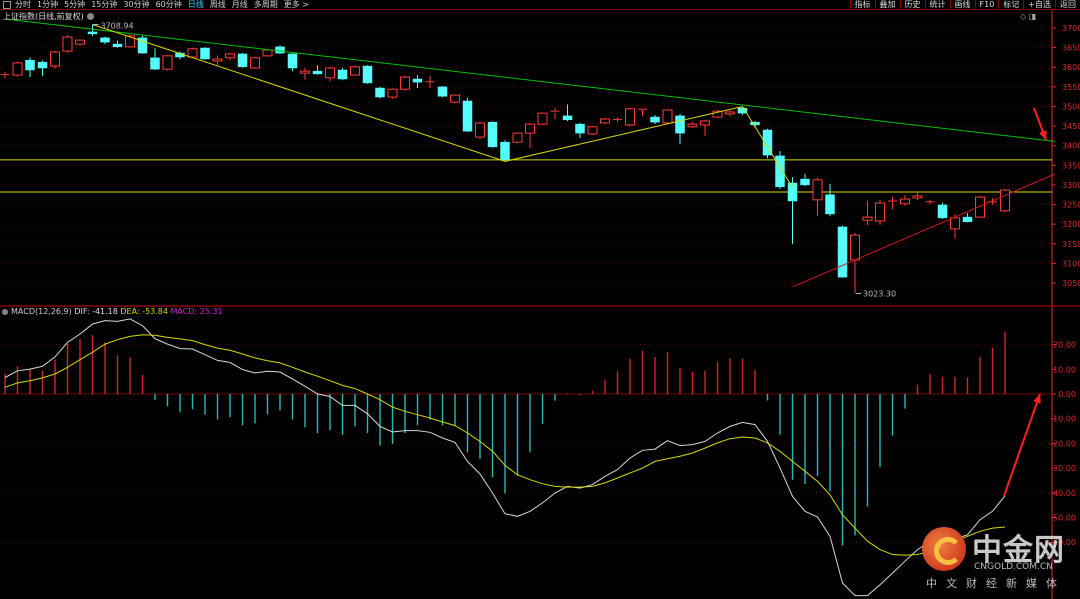  What do you see at coordinates (90, 16) in the screenshot?
I see `chevron-down-icon` at bounding box center [90, 16].